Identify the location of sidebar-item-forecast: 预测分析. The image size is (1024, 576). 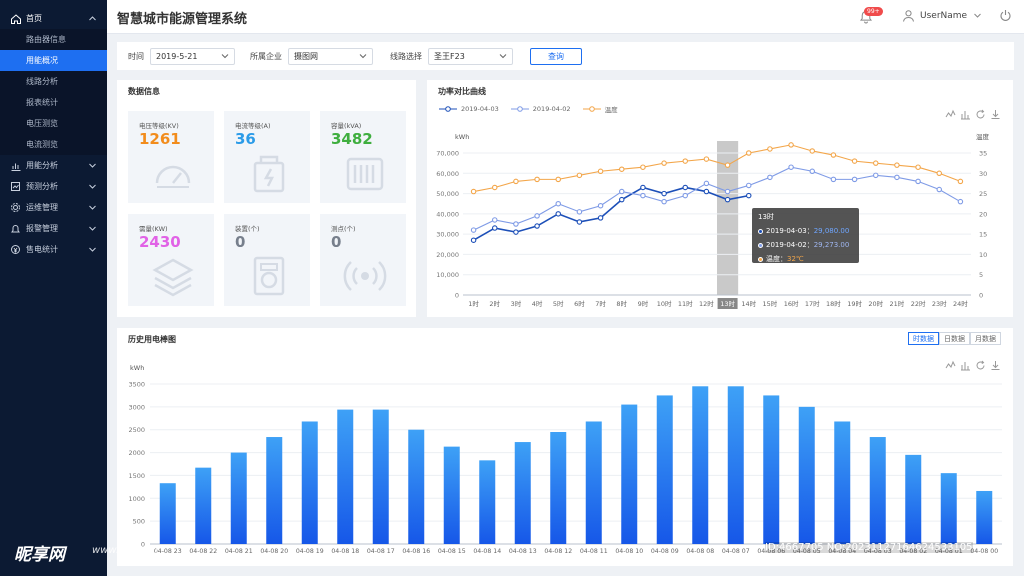
(53, 186).